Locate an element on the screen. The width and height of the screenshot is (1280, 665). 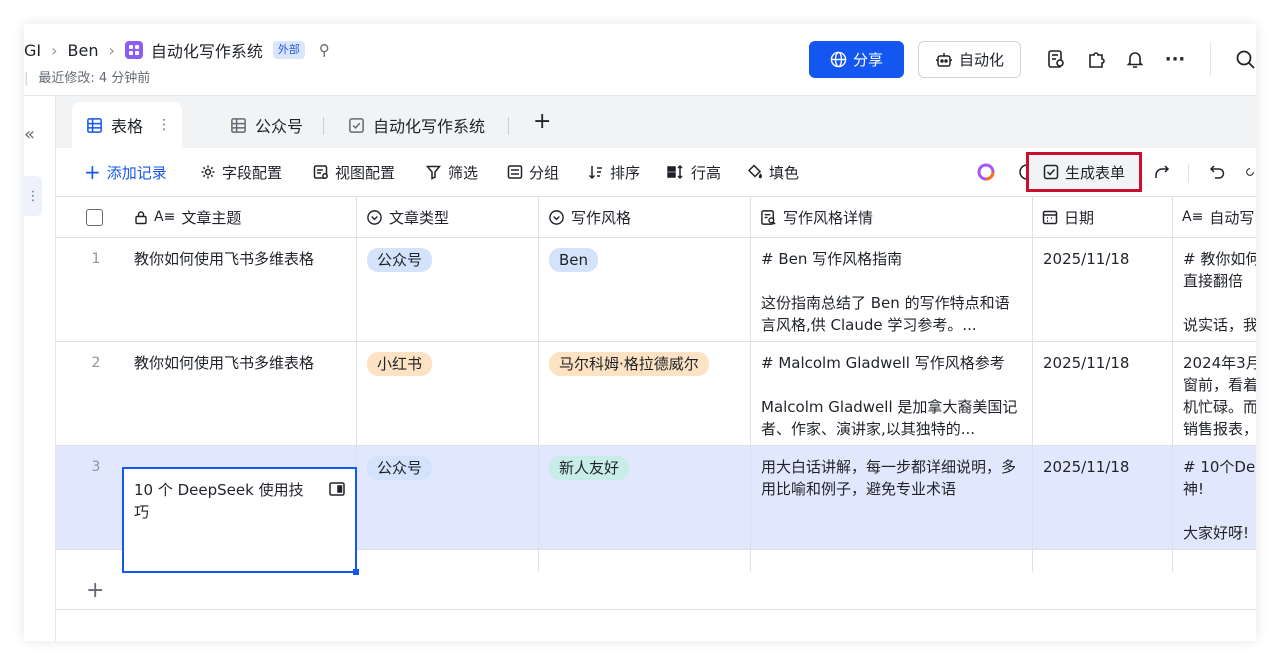
filter-label: 筛选 is located at coordinates (463, 172).